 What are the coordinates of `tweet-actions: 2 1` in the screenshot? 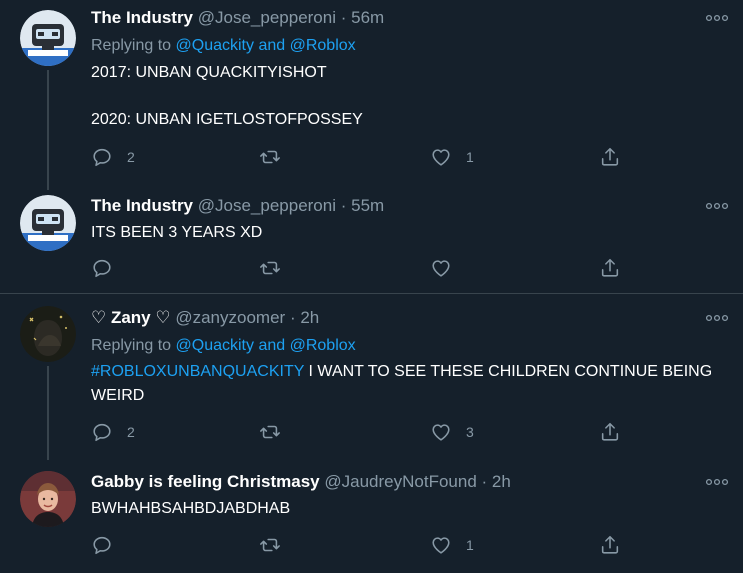 It's located at (361, 157).